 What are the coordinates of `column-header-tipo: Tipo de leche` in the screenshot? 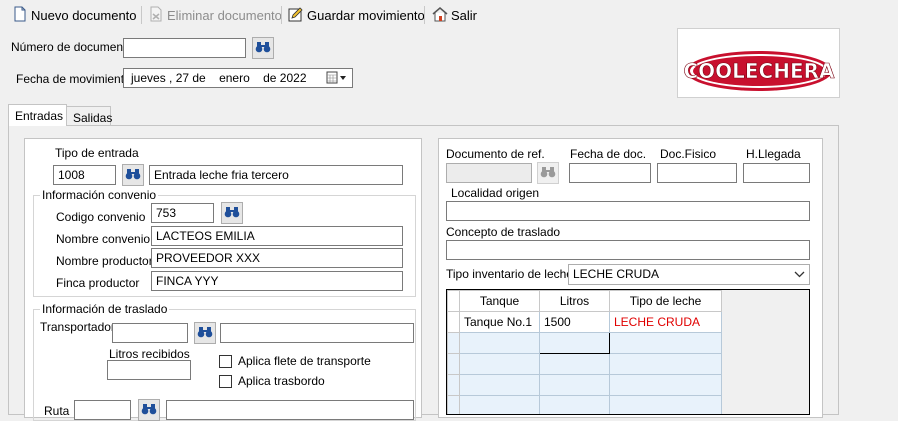 It's located at (665, 301).